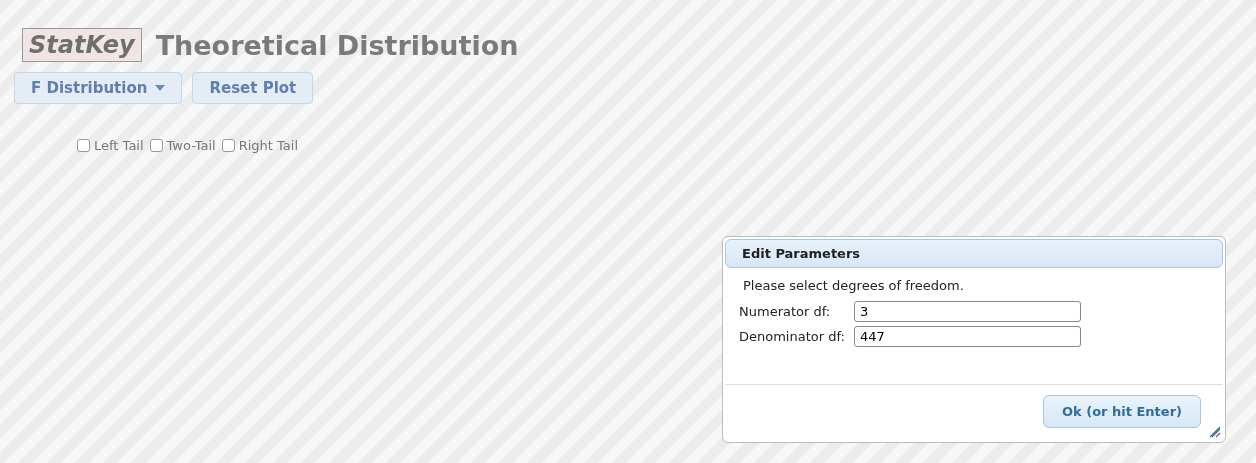 Image resolution: width=1256 pixels, height=463 pixels. Describe the element at coordinates (792, 336) in the screenshot. I see `field-label: Denominator df:` at that location.